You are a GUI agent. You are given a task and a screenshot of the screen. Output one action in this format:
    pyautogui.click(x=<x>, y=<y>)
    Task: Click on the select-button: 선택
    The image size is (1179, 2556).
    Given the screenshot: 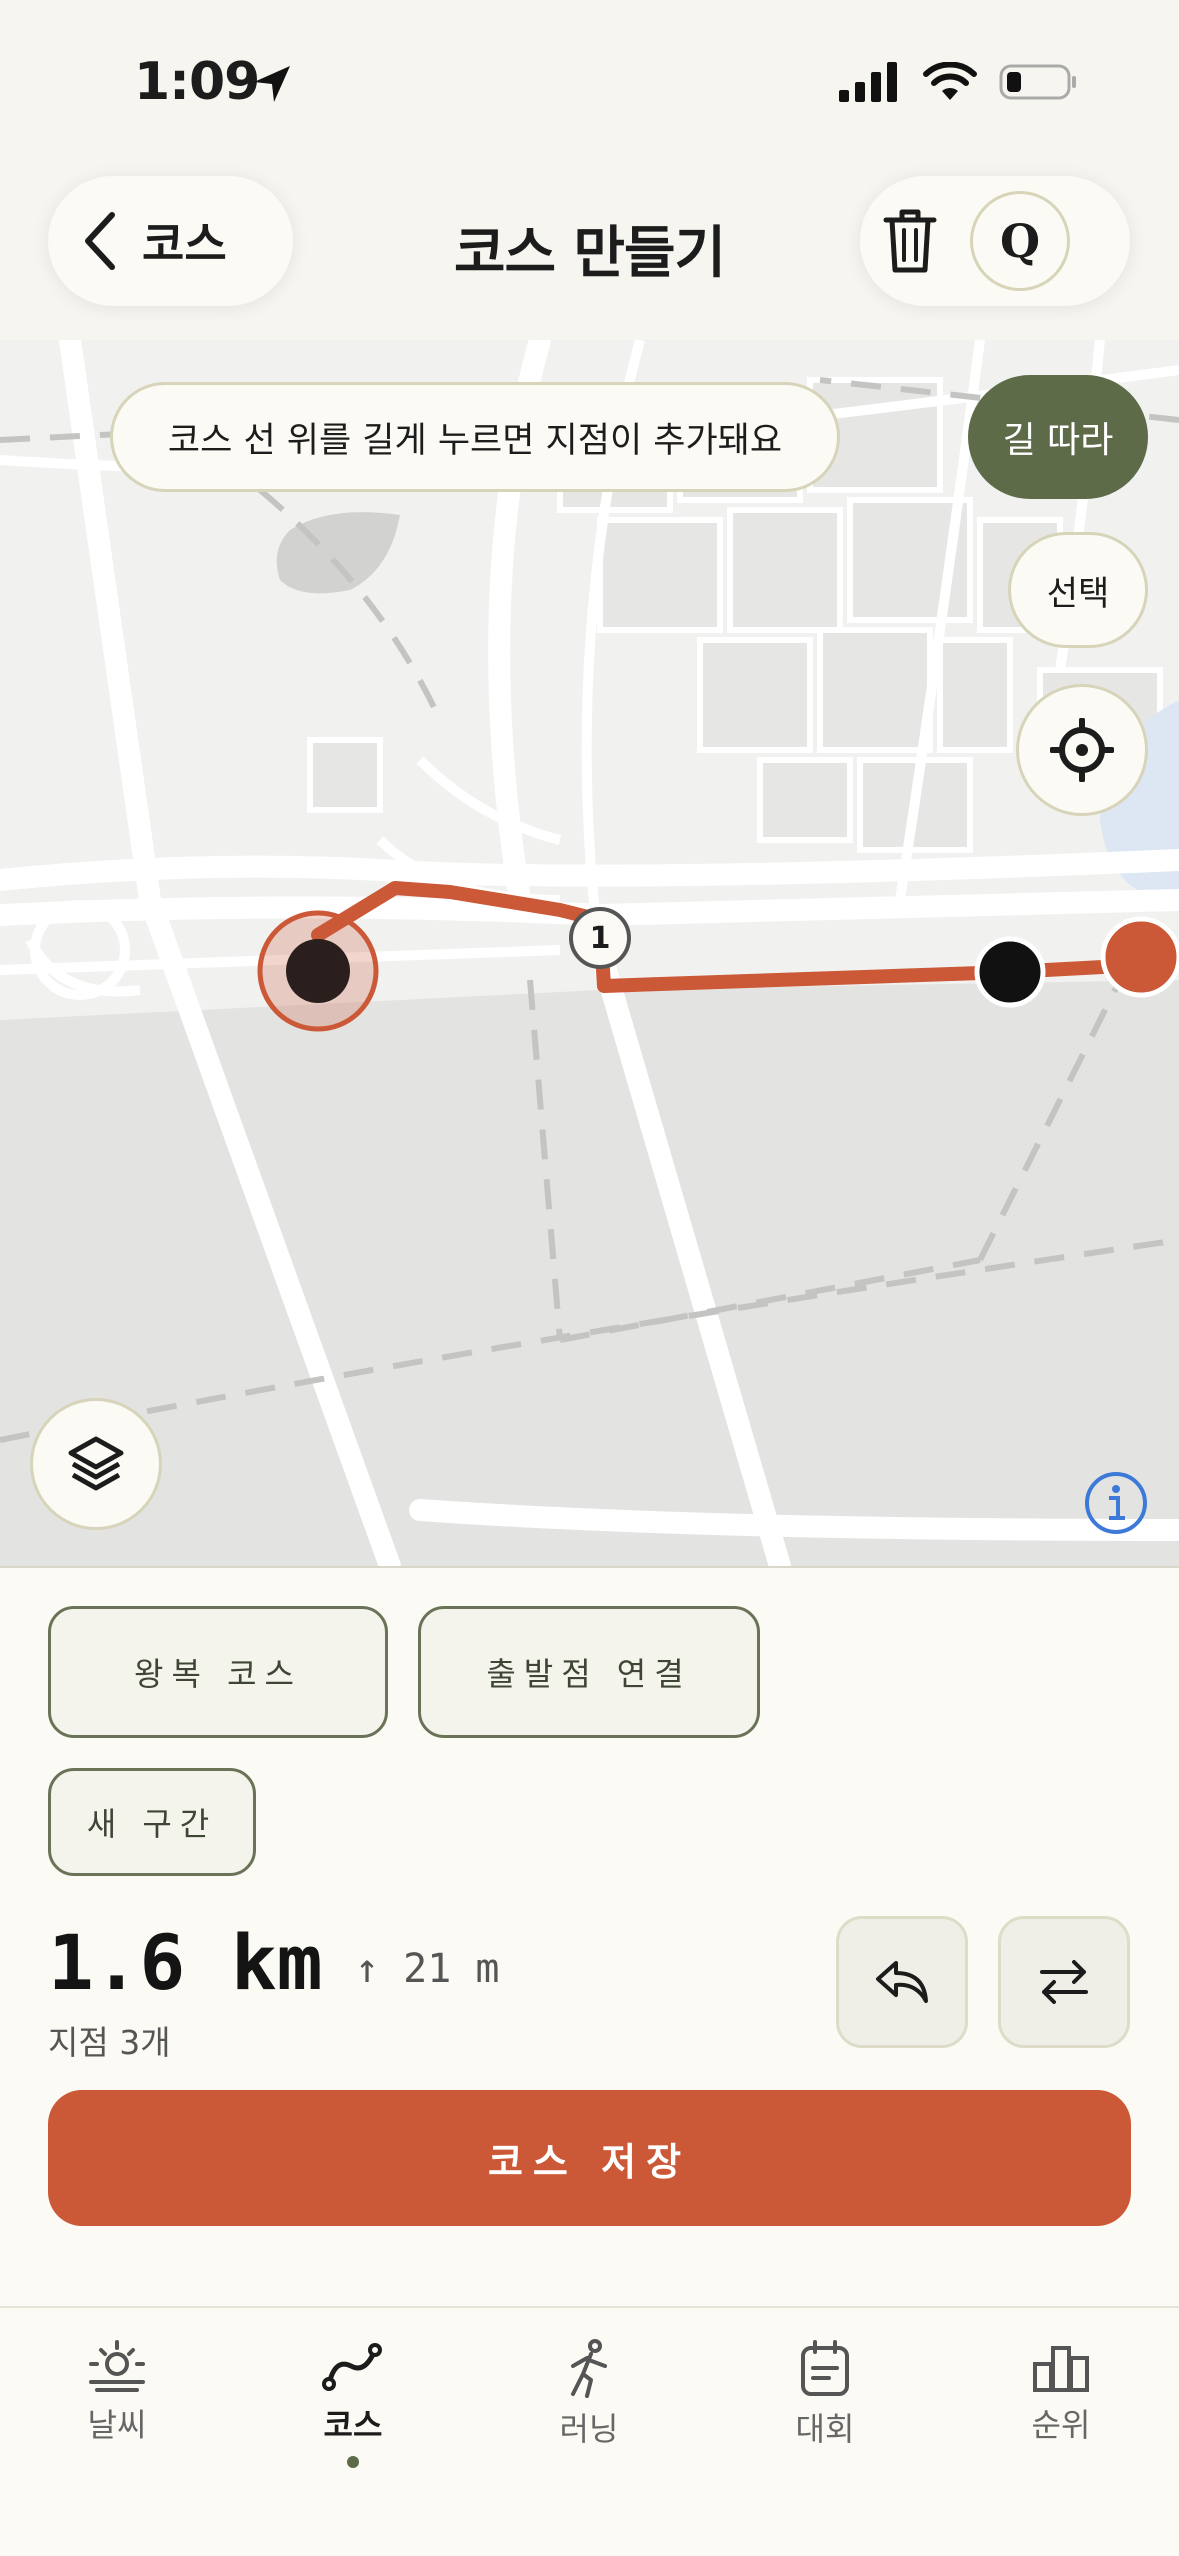 What is the action you would take?
    pyautogui.click(x=1078, y=590)
    